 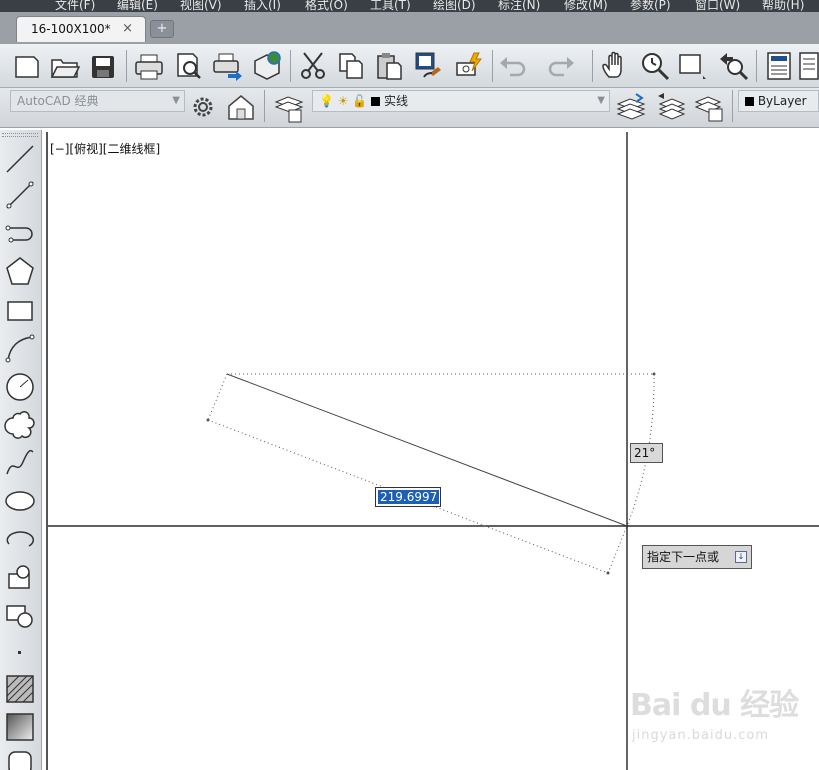 What do you see at coordinates (20, 311) in the screenshot?
I see `rectangle-icon` at bounding box center [20, 311].